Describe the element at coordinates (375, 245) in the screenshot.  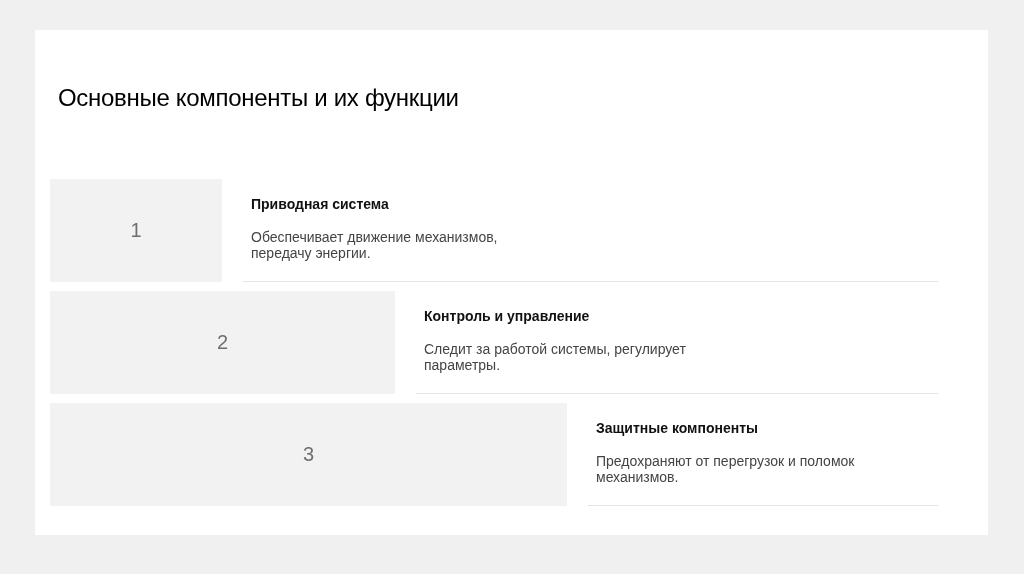
I see `step-description: Обеспечивает движение механизмов, передачу энергии.` at that location.